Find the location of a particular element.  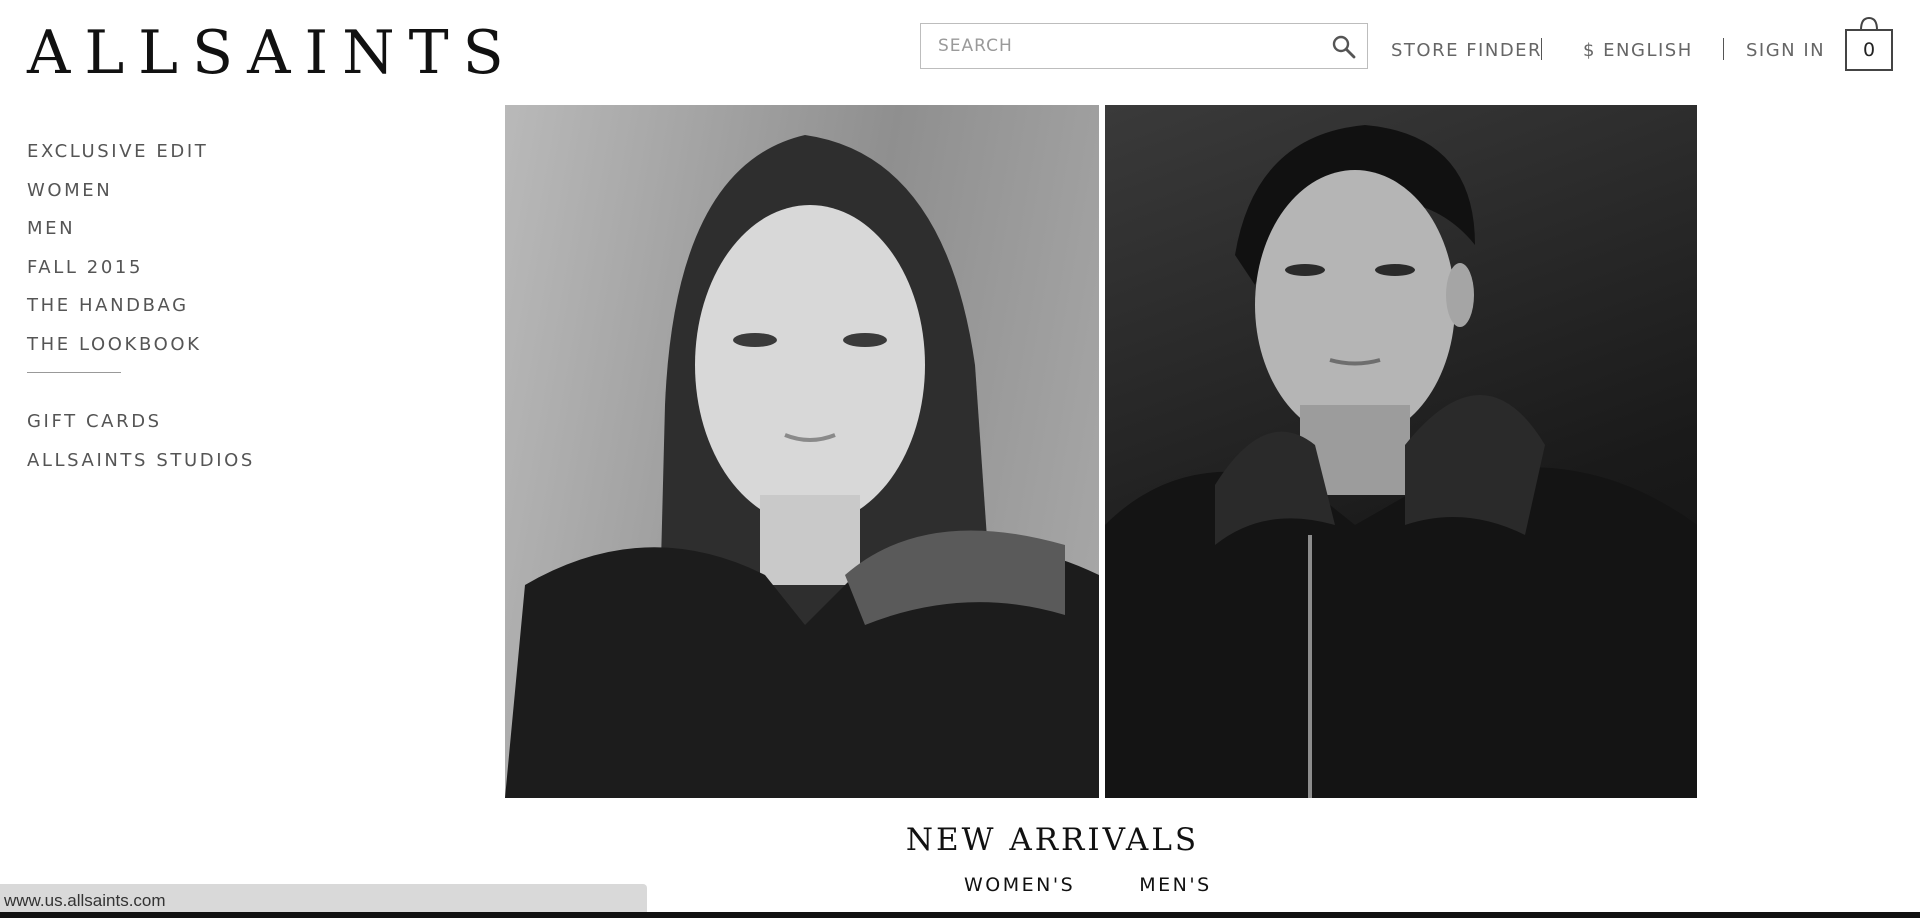

sidebar-item-men: MEN is located at coordinates (141, 235).